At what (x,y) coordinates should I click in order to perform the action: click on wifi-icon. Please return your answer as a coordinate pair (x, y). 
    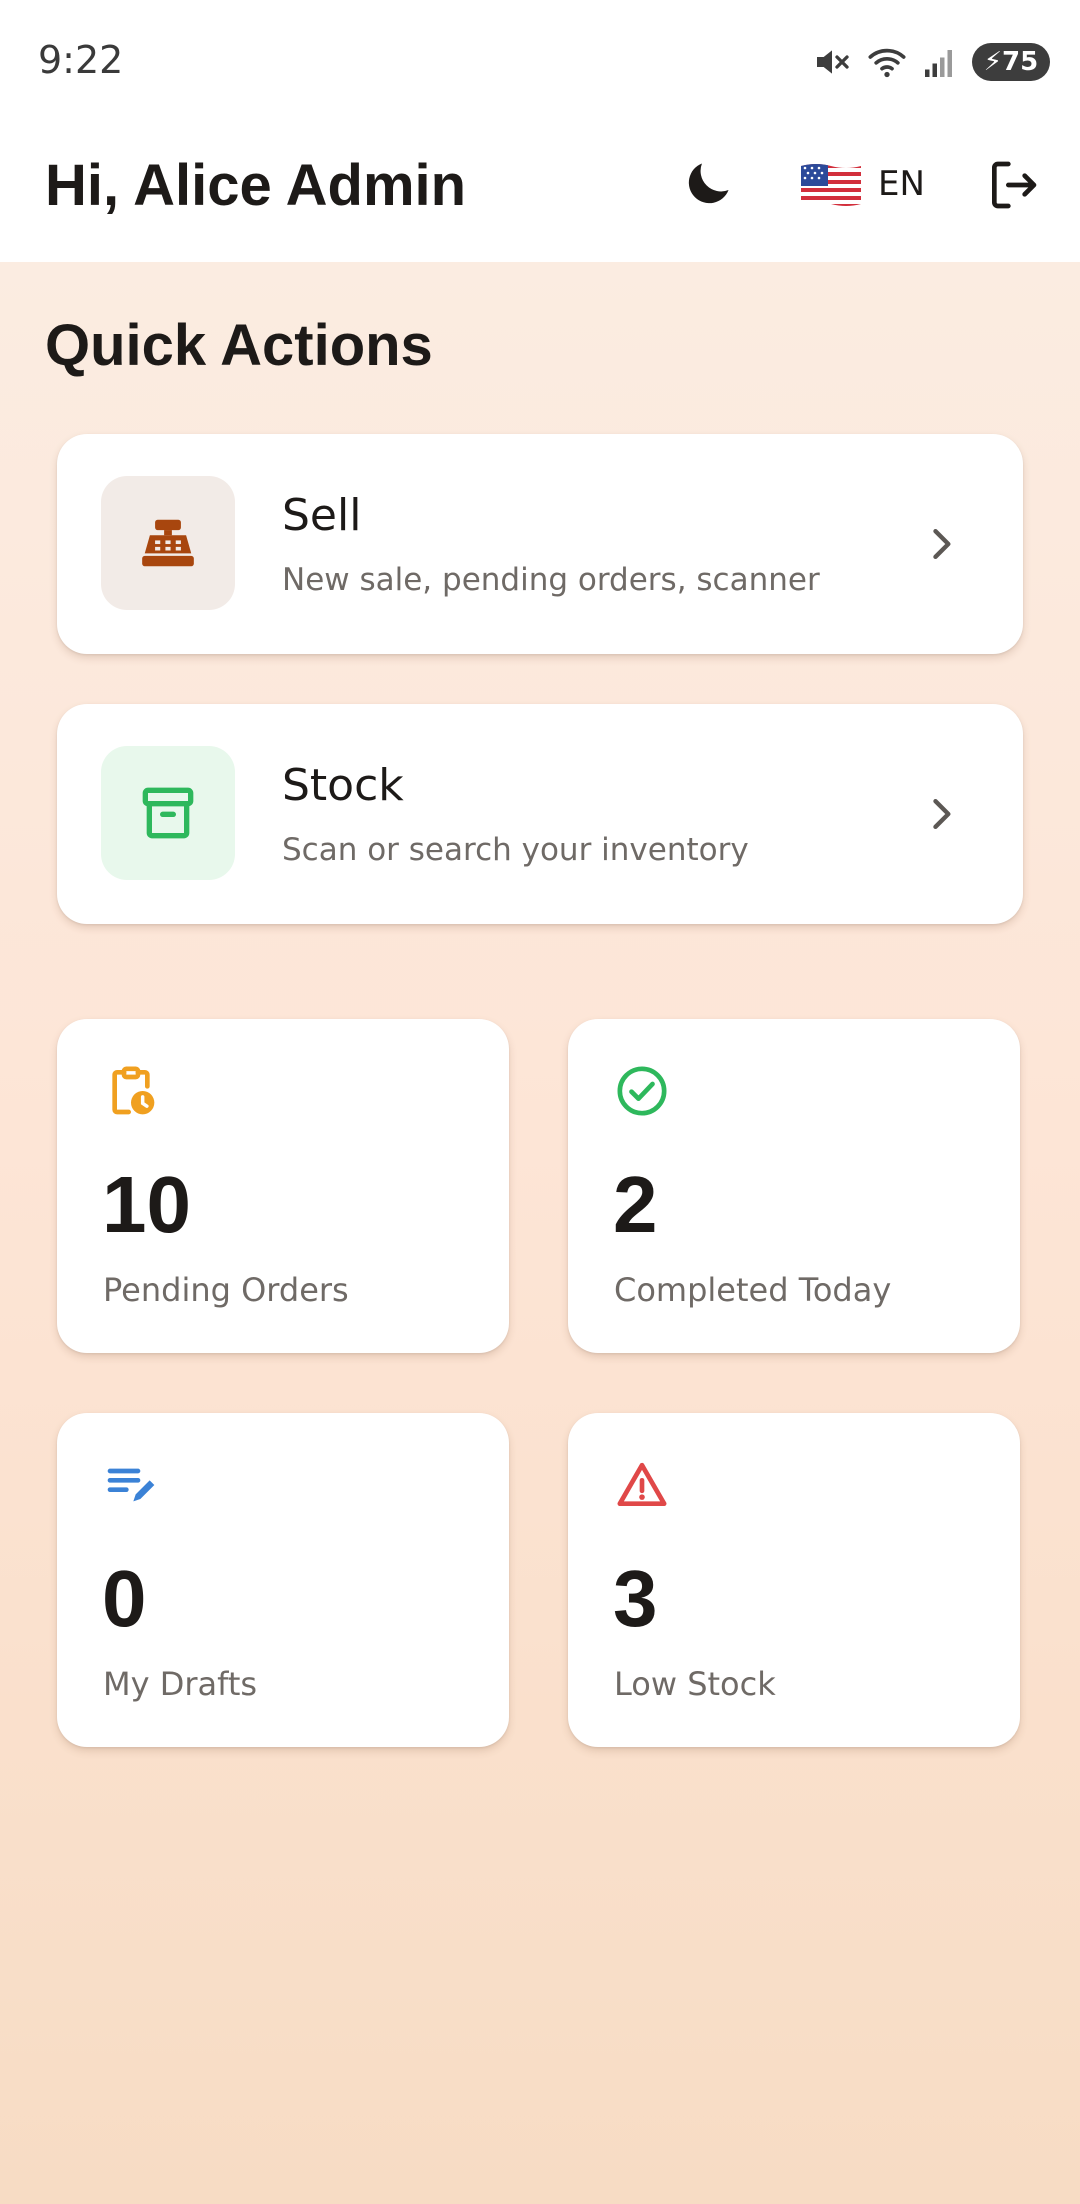
    Looking at the image, I should click on (887, 63).